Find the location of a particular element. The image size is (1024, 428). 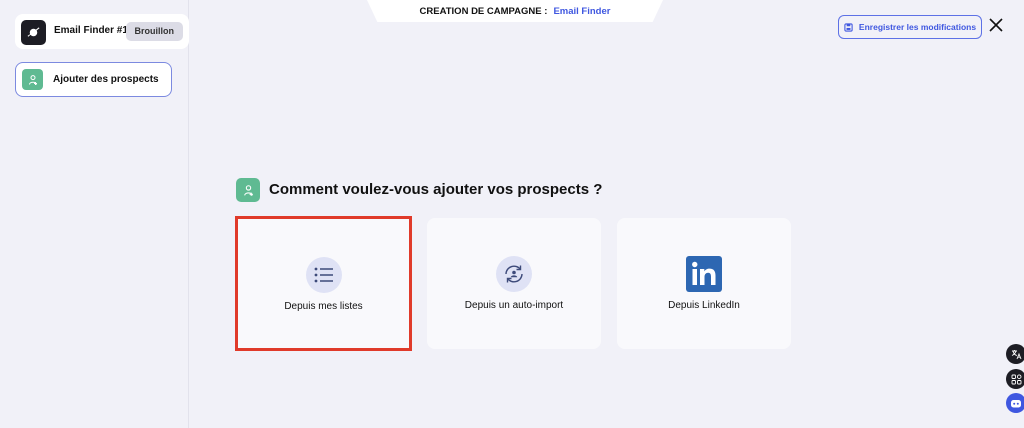

translate-icon is located at coordinates (1015, 354).